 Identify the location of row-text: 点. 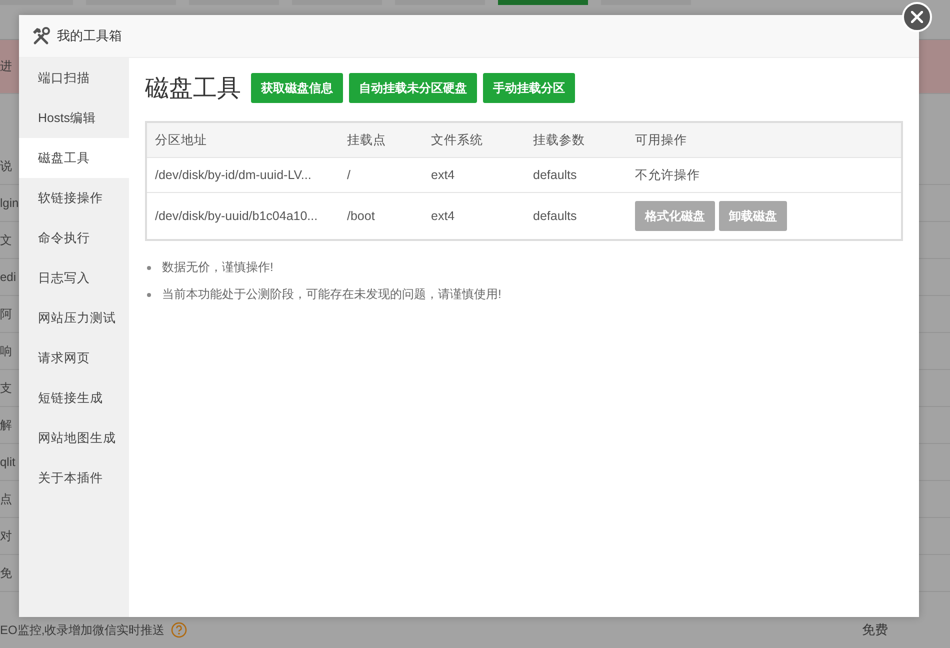
(6, 499).